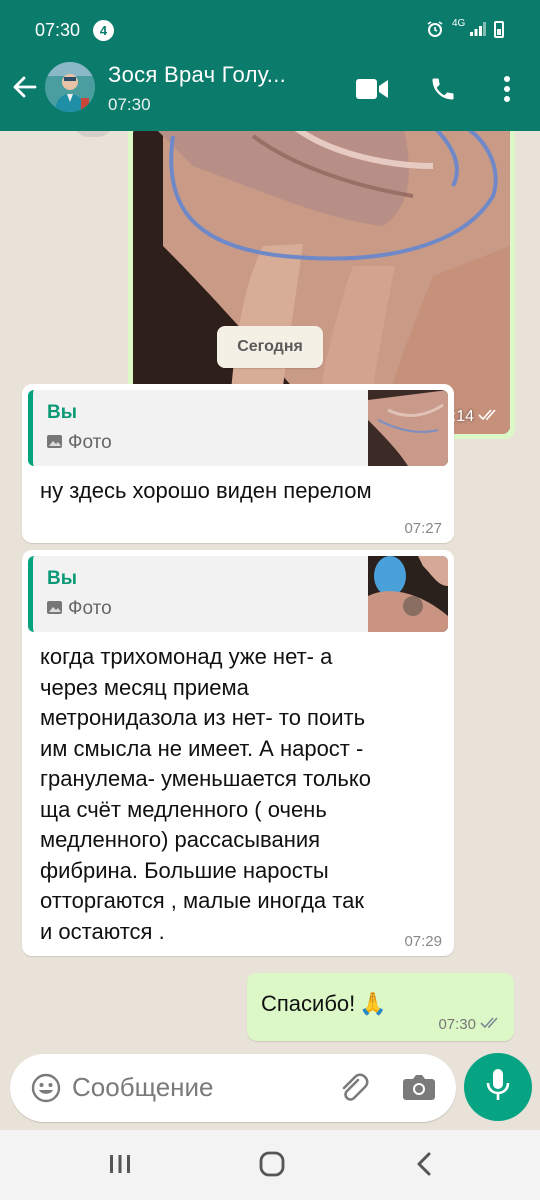 The image size is (540, 1200). Describe the element at coordinates (459, 23) in the screenshot. I see `network-type-label: 4G` at that location.